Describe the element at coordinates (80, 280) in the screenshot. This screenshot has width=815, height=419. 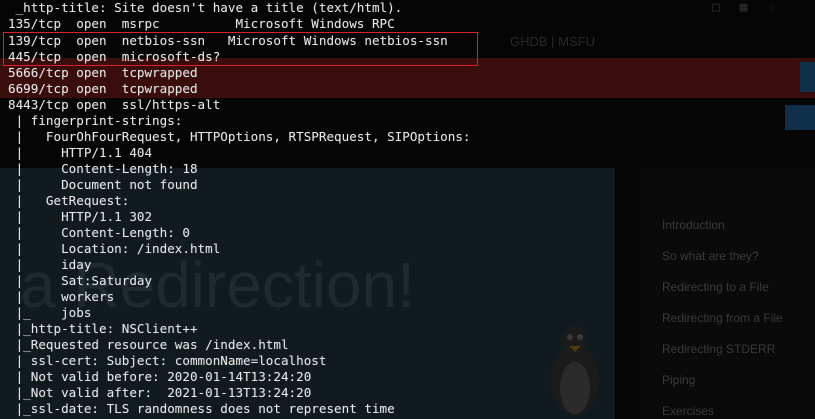
I see `terminal-line: | Sat:Saturday` at that location.